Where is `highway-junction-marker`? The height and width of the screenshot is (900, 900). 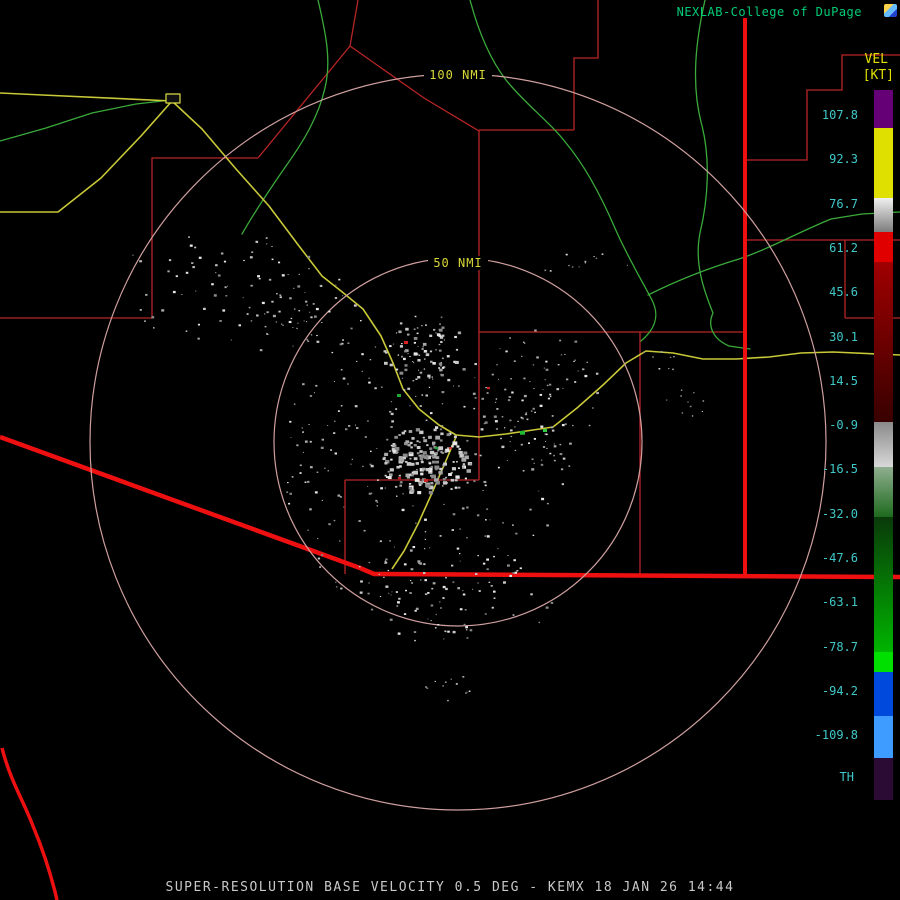
highway-junction-marker is located at coordinates (173, 98).